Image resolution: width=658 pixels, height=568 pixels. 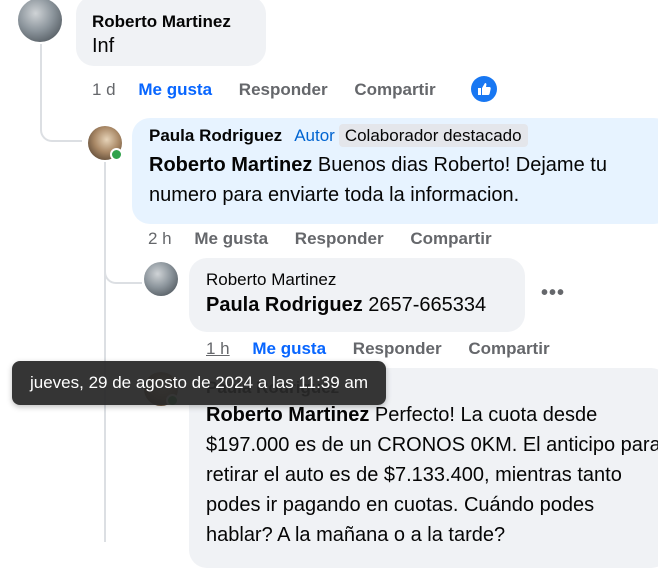 What do you see at coordinates (160, 238) in the screenshot?
I see `comment-time: 2 h` at bounding box center [160, 238].